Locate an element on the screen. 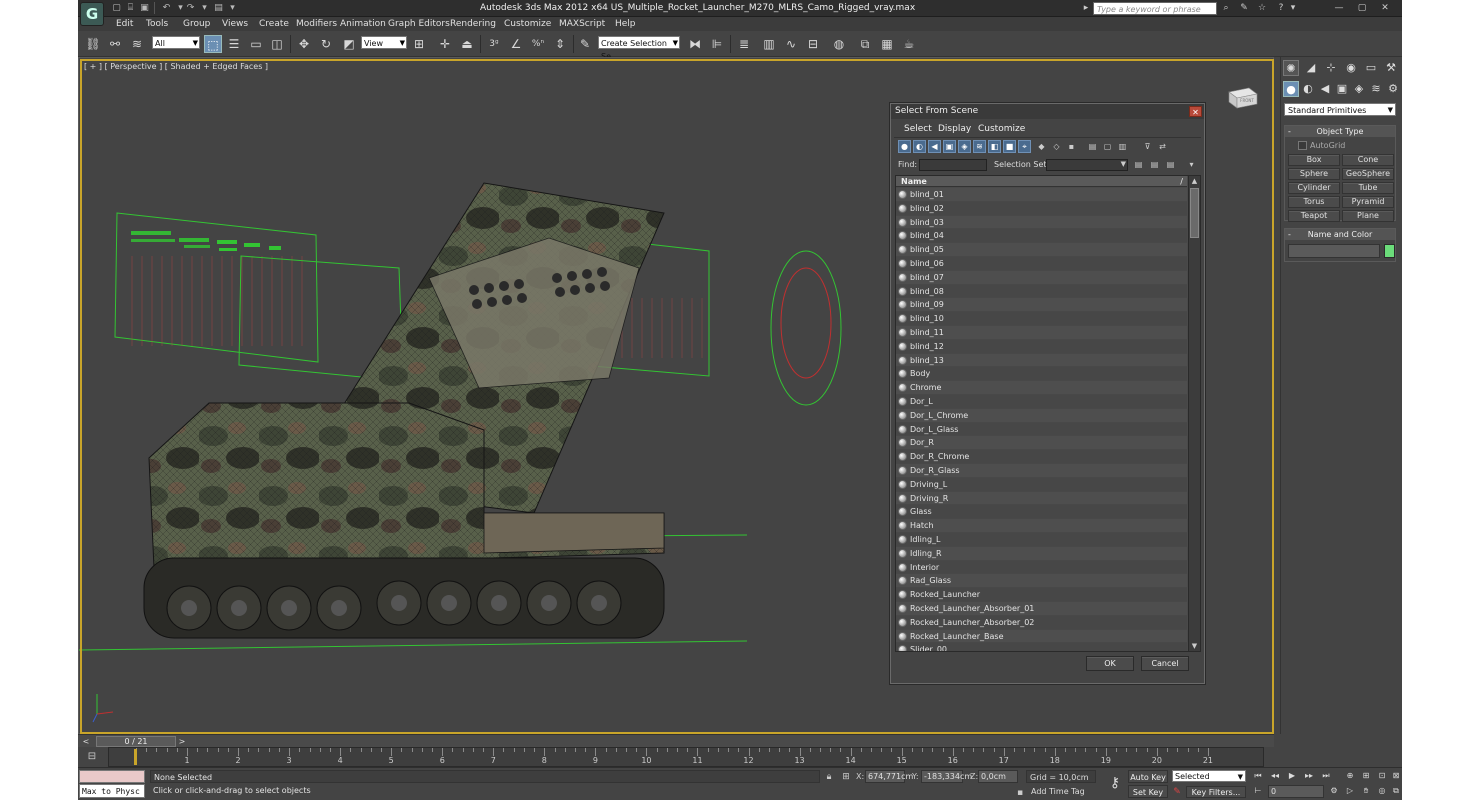 Image resolution: width=1480 pixels, height=800 pixels. scroll-thumb is located at coordinates (1194, 213).